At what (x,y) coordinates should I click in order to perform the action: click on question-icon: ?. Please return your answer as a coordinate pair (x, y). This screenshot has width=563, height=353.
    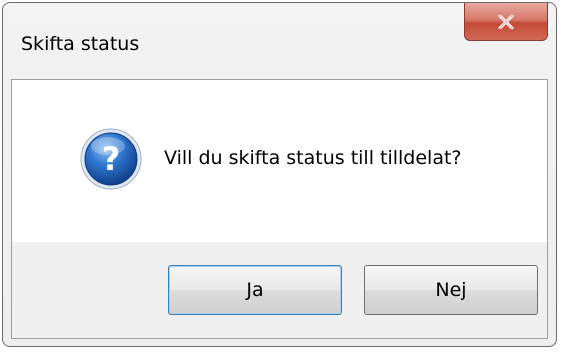
    Looking at the image, I should click on (111, 159).